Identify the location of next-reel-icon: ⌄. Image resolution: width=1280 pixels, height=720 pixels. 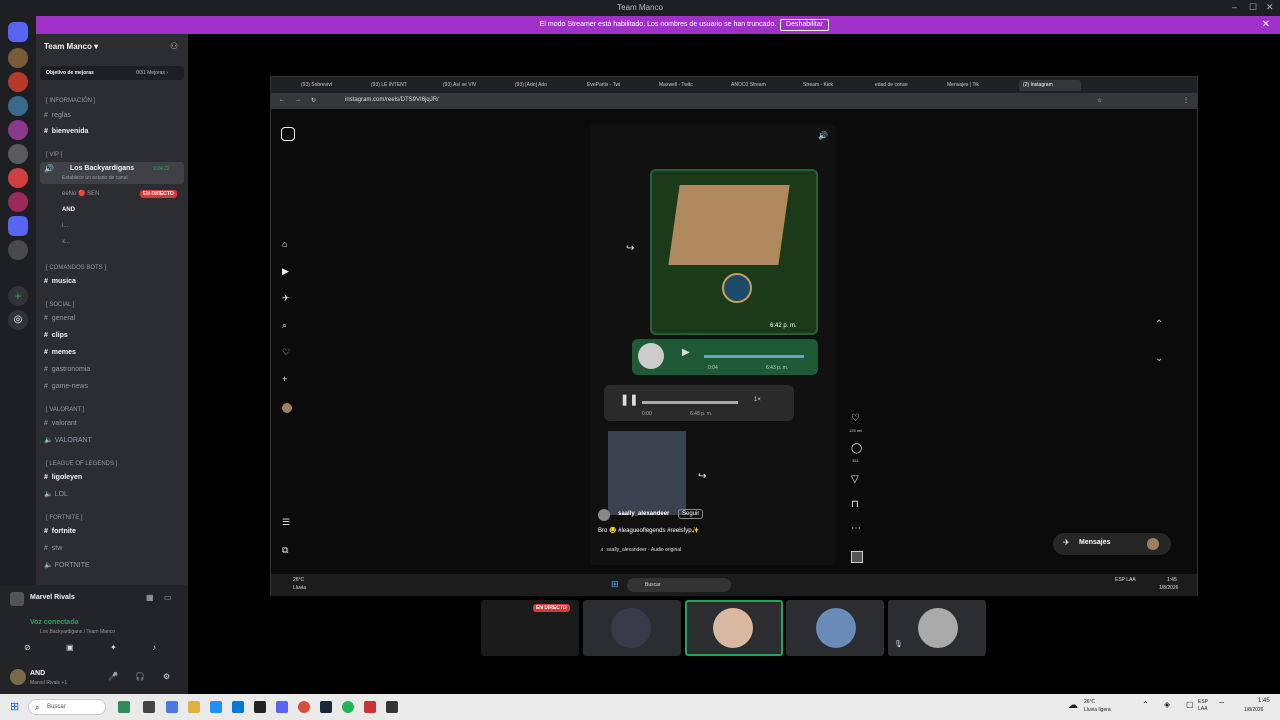
(1159, 358).